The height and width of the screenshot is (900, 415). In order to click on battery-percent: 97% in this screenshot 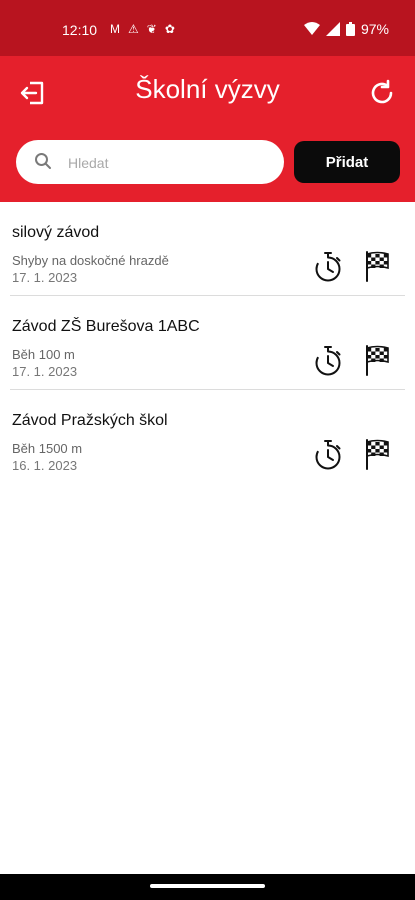, I will do `click(374, 29)`.